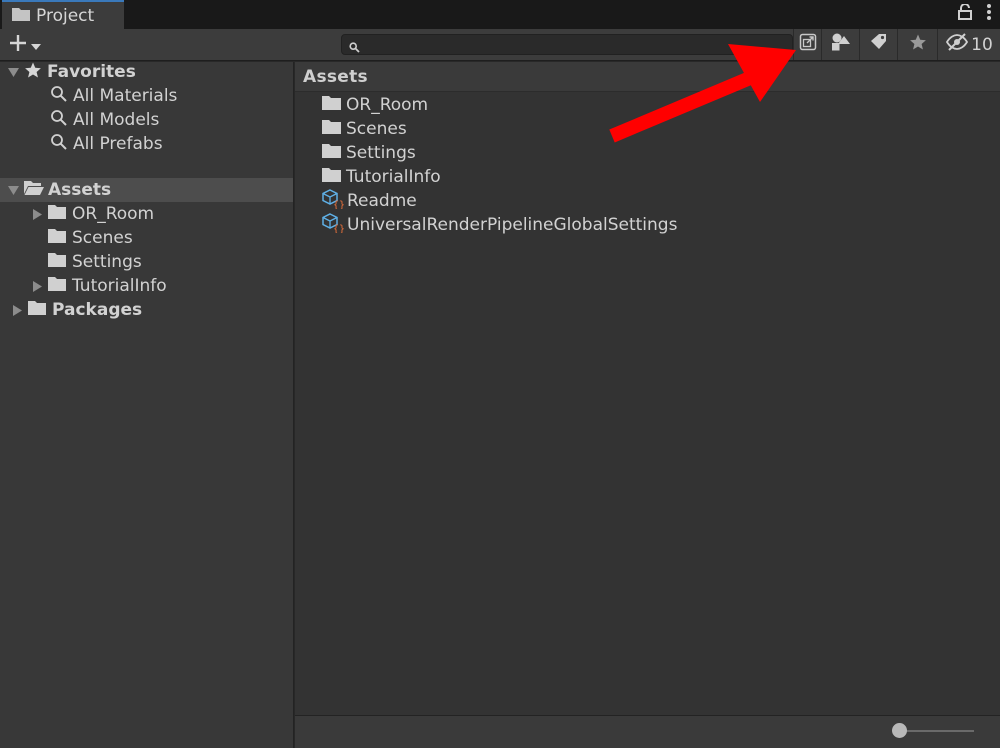  What do you see at coordinates (116, 120) in the screenshot?
I see `tree-item-label: All Models` at bounding box center [116, 120].